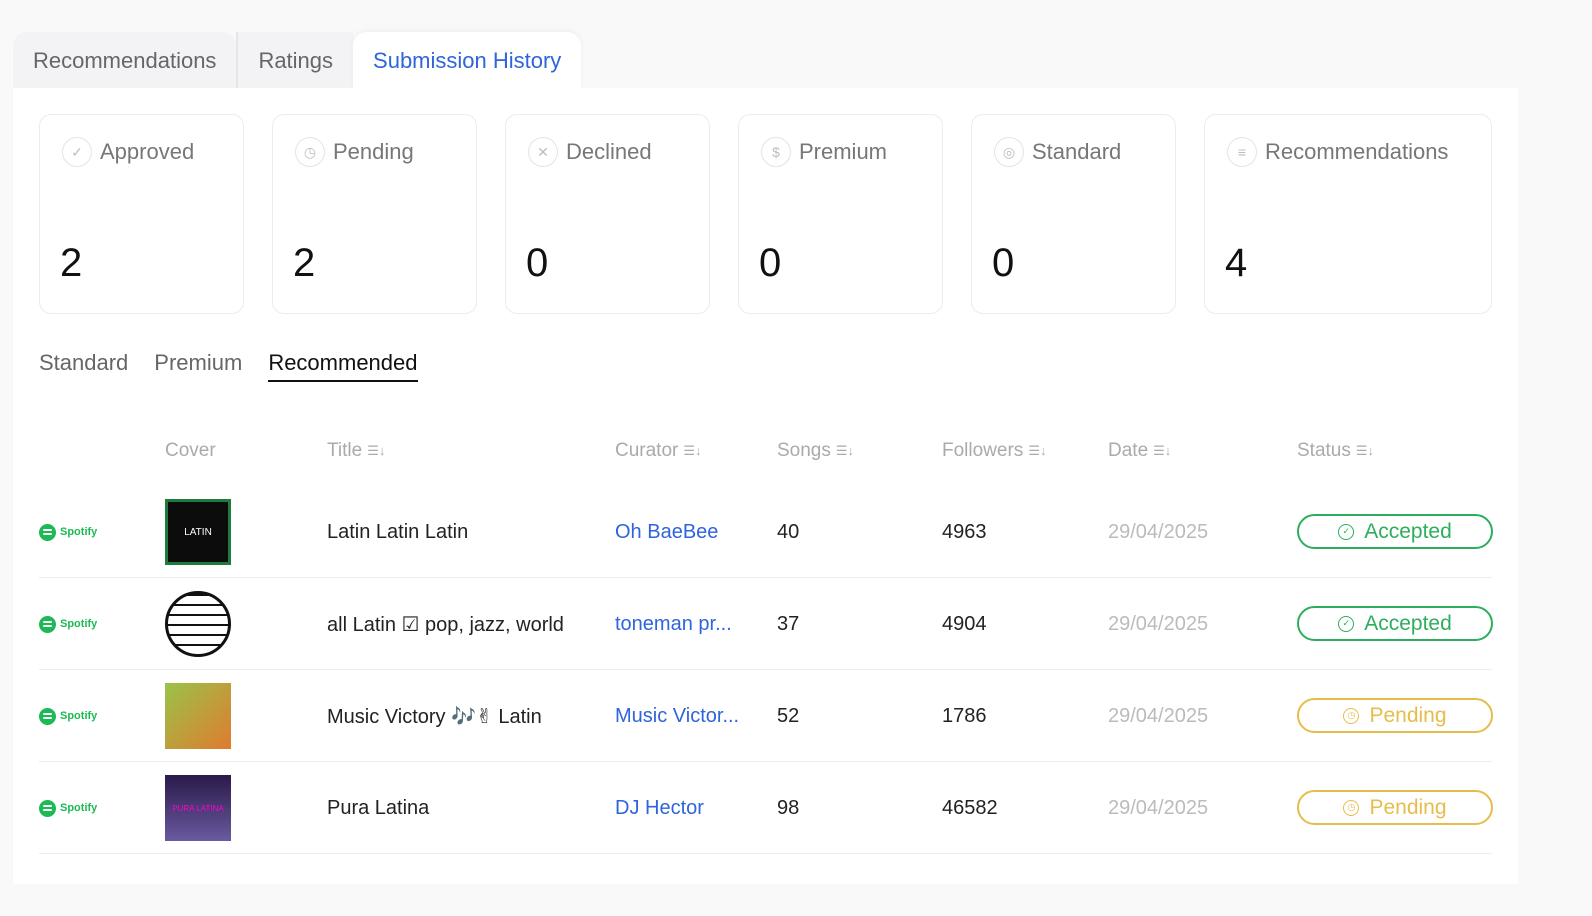 The width and height of the screenshot is (1592, 916). Describe the element at coordinates (1073, 214) in the screenshot. I see `stat-card-standard: ◎ Standard 0` at that location.